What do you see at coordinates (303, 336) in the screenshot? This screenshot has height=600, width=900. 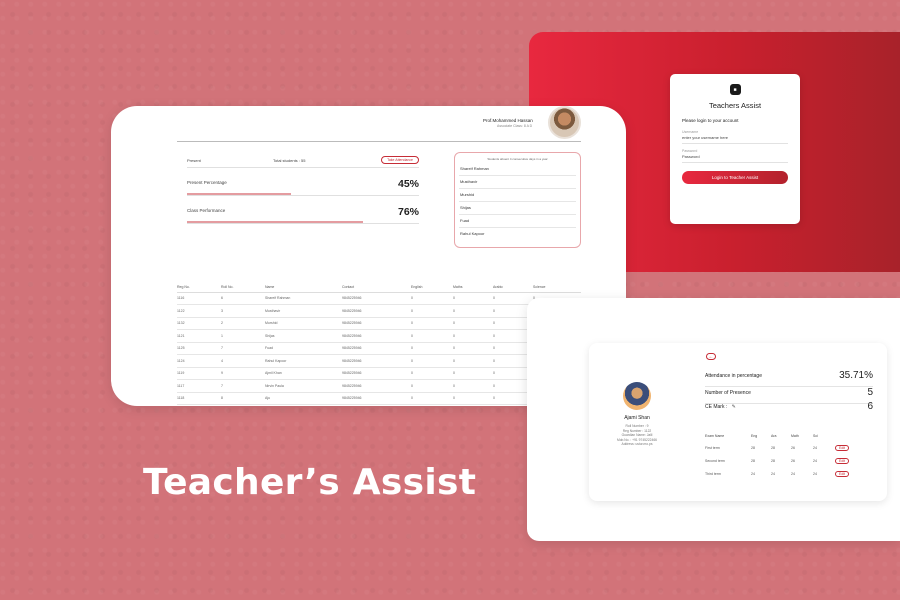 I see `table-cell: Shijas` at bounding box center [303, 336].